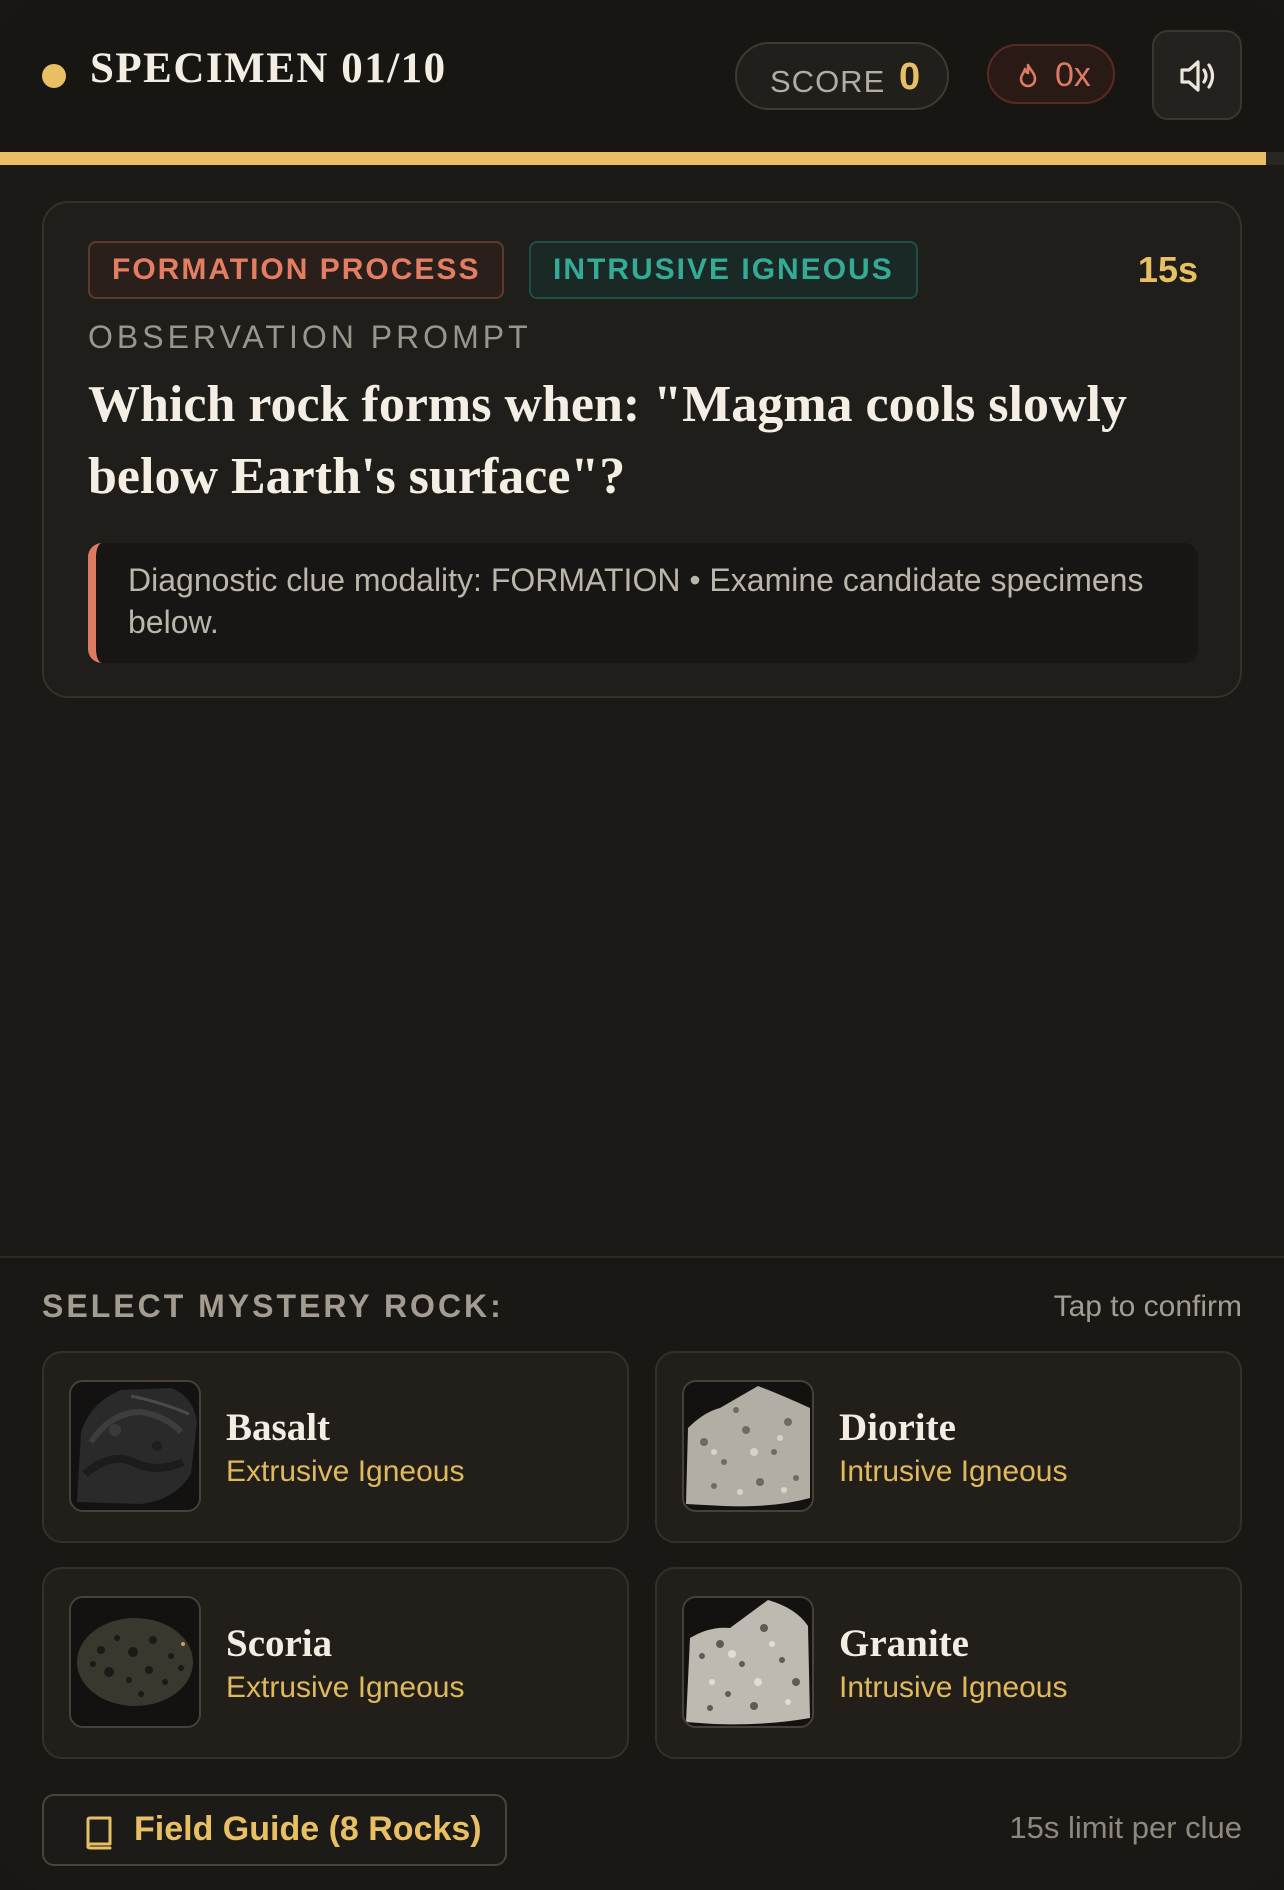 Image resolution: width=1284 pixels, height=1890 pixels. What do you see at coordinates (54, 76) in the screenshot?
I see `status-dot-icon` at bounding box center [54, 76].